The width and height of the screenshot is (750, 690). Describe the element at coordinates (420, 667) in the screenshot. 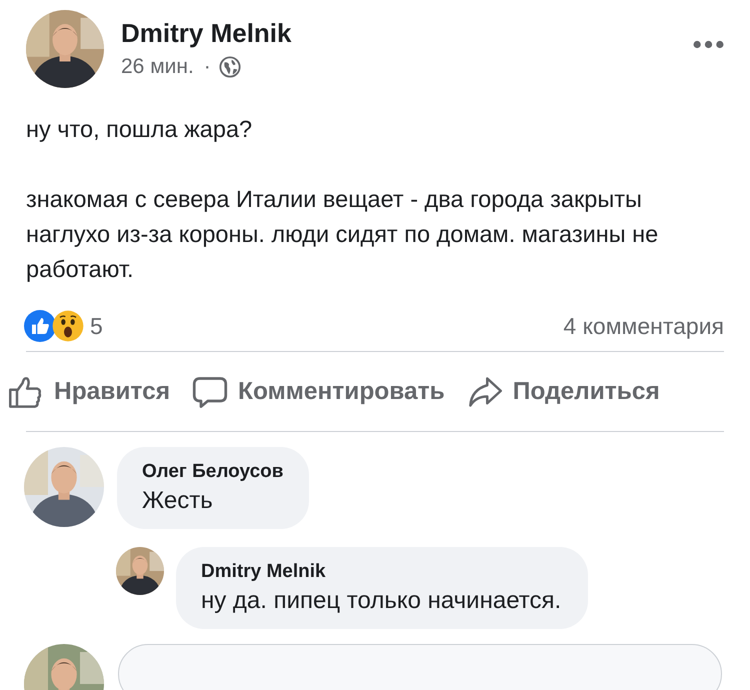

I see `comment-input-field` at that location.